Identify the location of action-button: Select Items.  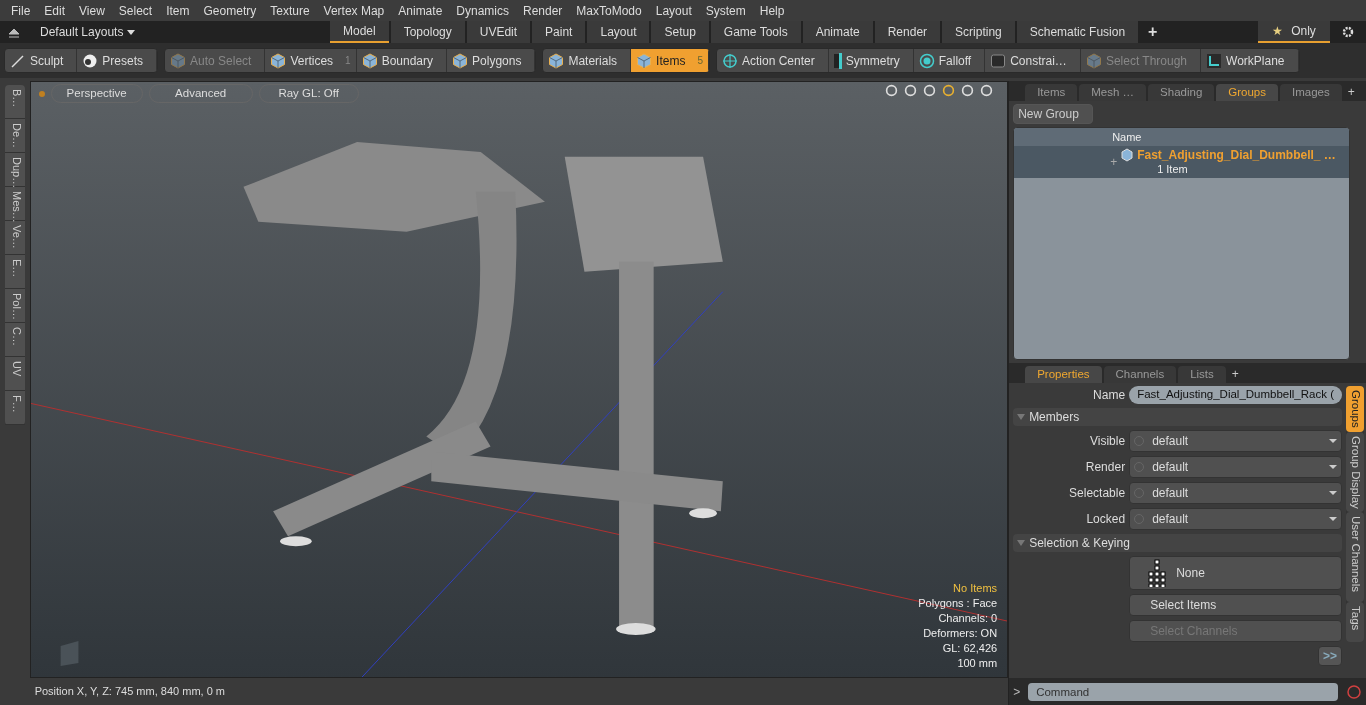
(1235, 605).